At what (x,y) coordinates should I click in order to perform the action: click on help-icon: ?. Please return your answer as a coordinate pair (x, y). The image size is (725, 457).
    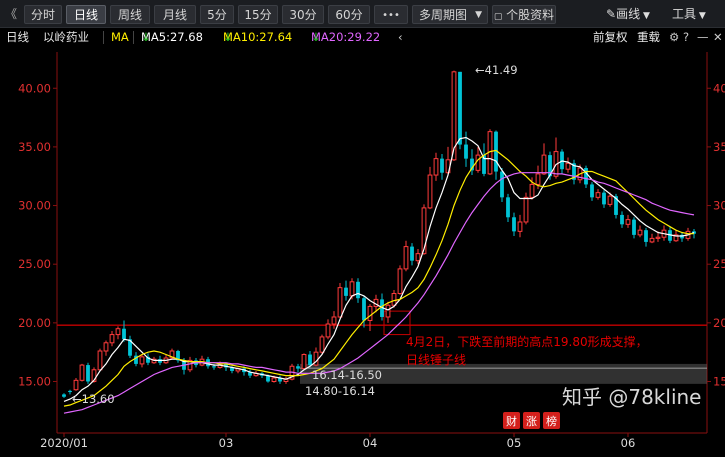
    Looking at the image, I should click on (686, 37).